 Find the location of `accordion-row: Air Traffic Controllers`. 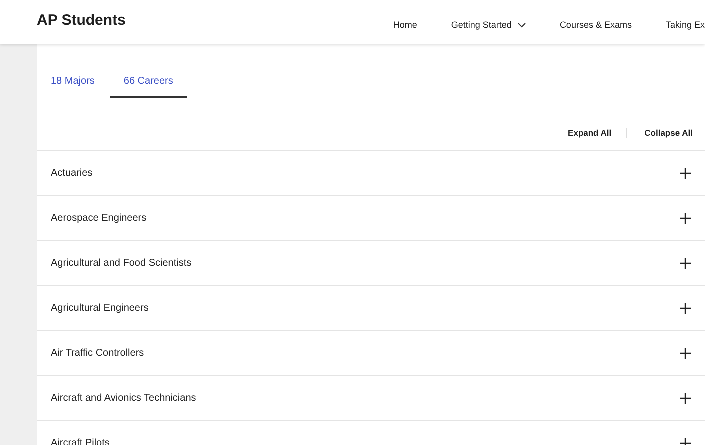

accordion-row: Air Traffic Controllers is located at coordinates (371, 353).